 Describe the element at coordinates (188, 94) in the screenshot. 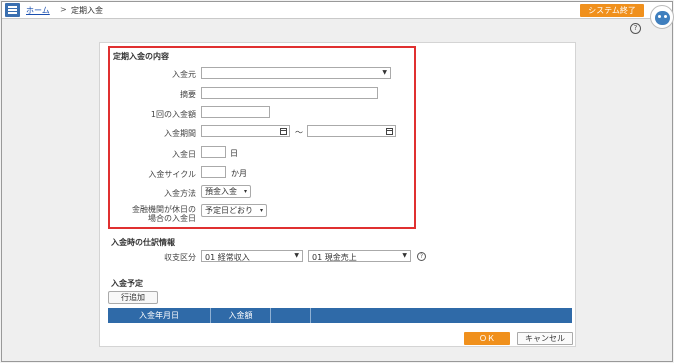

I see `memo-label: 摘要` at that location.